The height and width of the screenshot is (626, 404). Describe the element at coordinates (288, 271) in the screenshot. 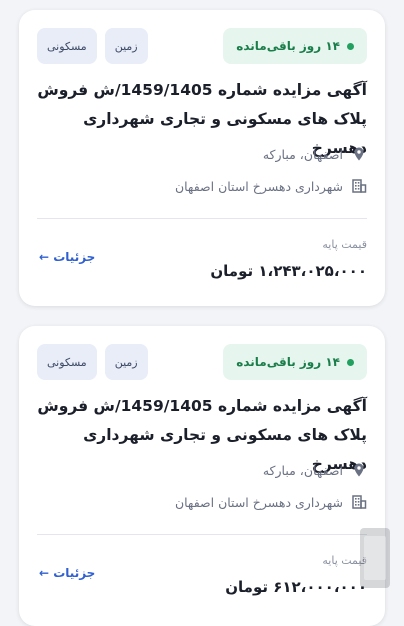

I see `price-value: ۱،۲۴۳،۰۲۵،۰۰۰ تومان` at that location.